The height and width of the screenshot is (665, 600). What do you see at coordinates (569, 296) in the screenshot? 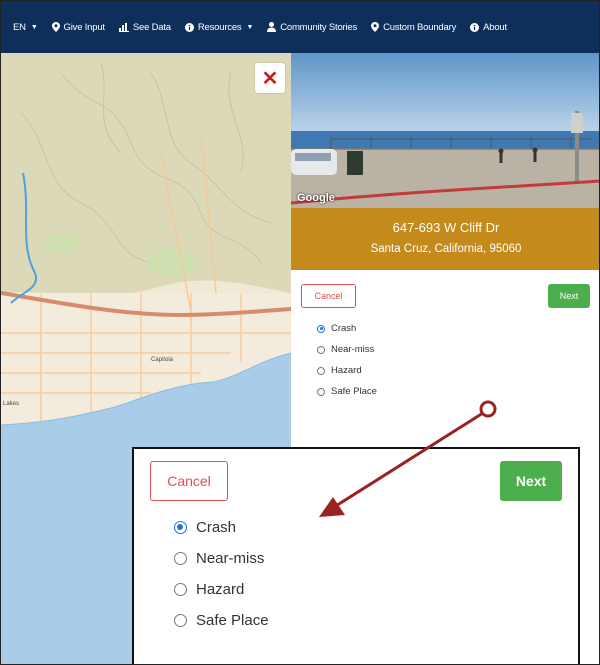
I see `next-button: Next` at bounding box center [569, 296].